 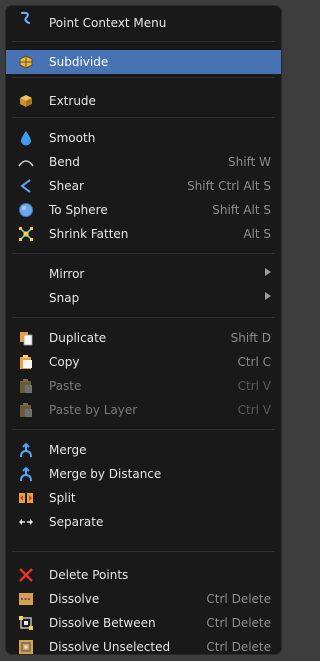 I want to click on menu-item-shortcut: Ctrl C, so click(x=254, y=362).